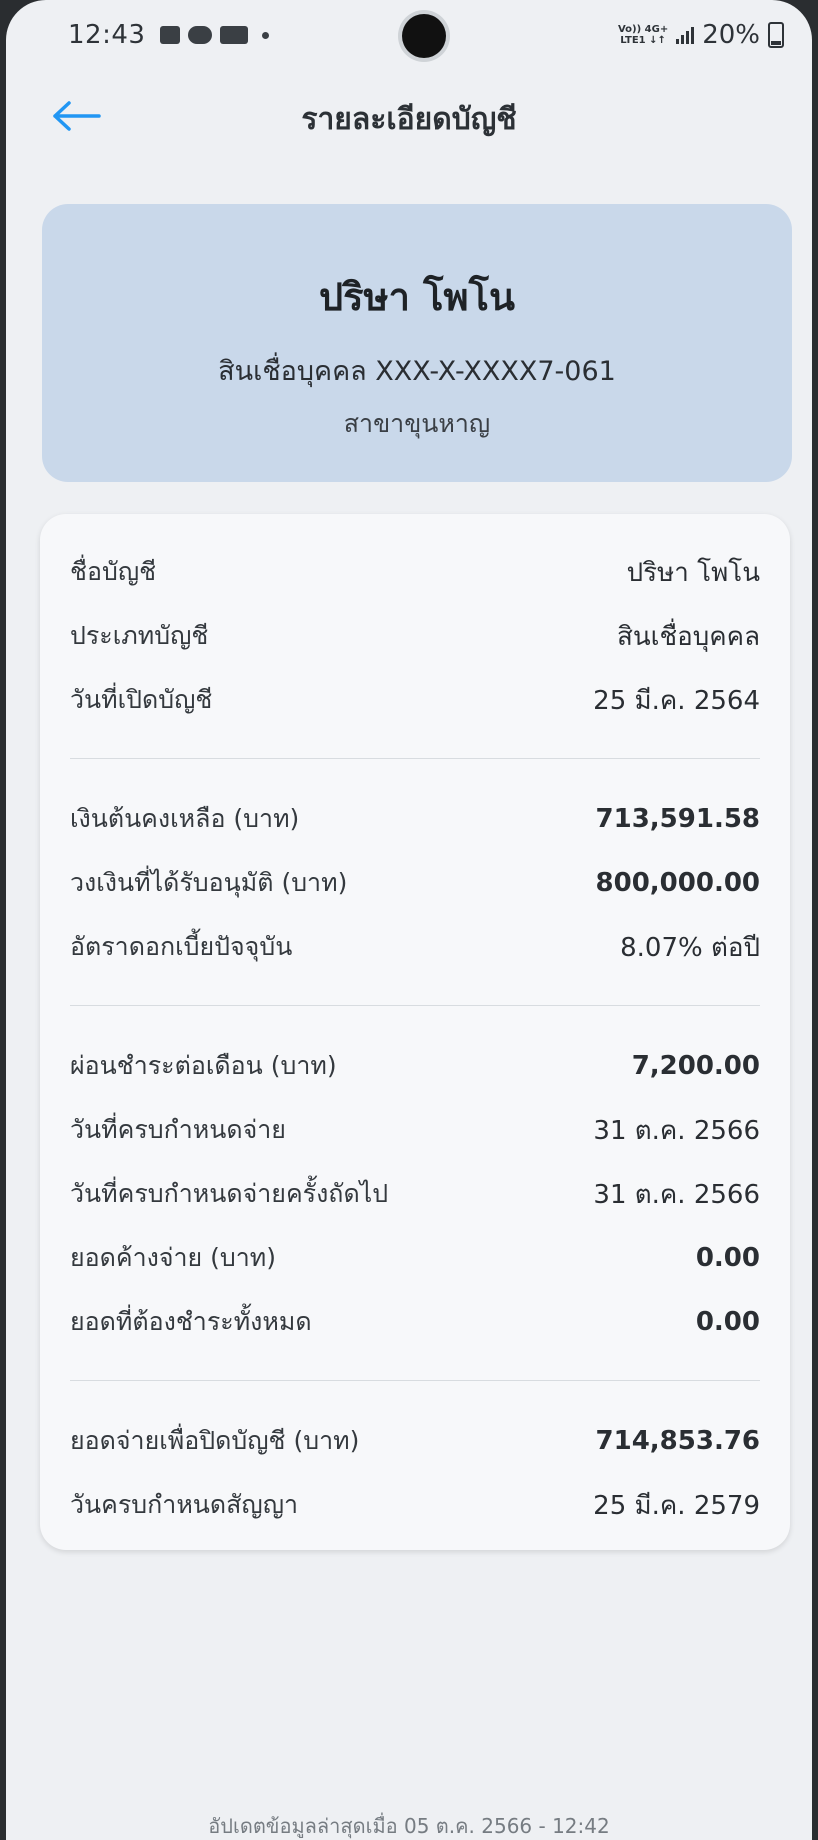 The width and height of the screenshot is (818, 1840). Describe the element at coordinates (415, 1130) in the screenshot. I see `detail-row-due-date: วันที่ครบกำหนดจ่าย 31 ต.ค. 2566` at that location.